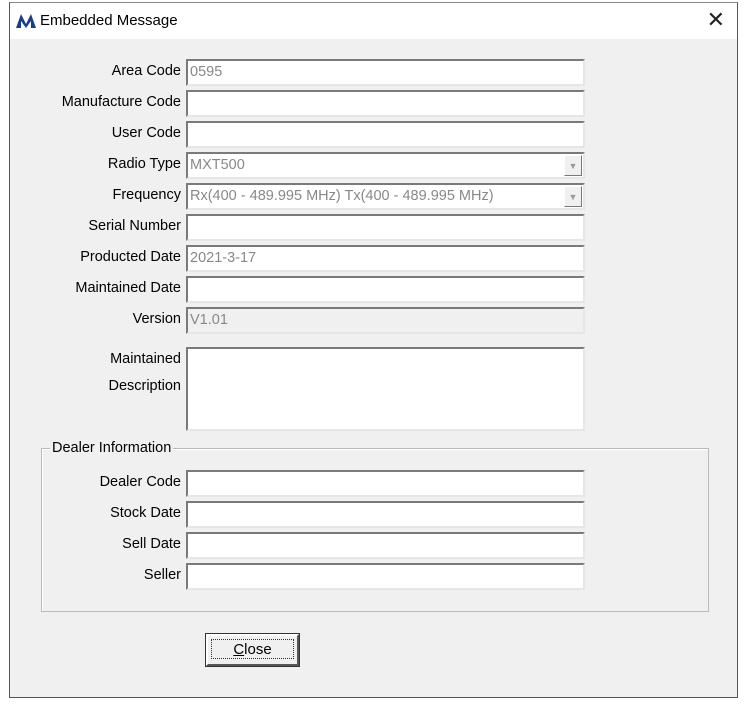 Image resolution: width=745 pixels, height=705 pixels. Describe the element at coordinates (109, 20) in the screenshot. I see `window-title: Embedded Message` at that location.